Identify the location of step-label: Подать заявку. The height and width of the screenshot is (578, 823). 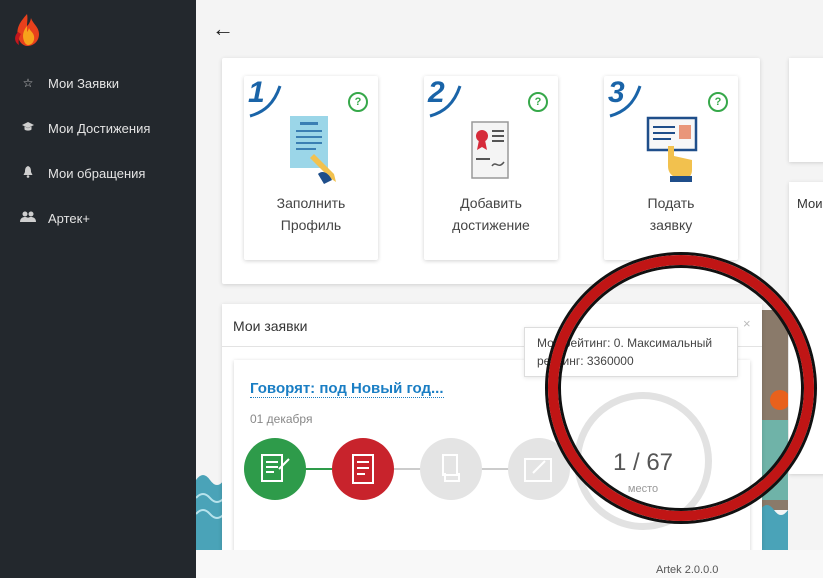
(671, 214).